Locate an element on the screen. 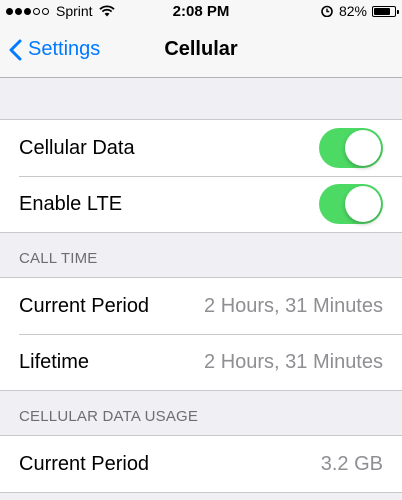 The width and height of the screenshot is (402, 500). cellular-data-row: Cellular Data is located at coordinates (201, 148).